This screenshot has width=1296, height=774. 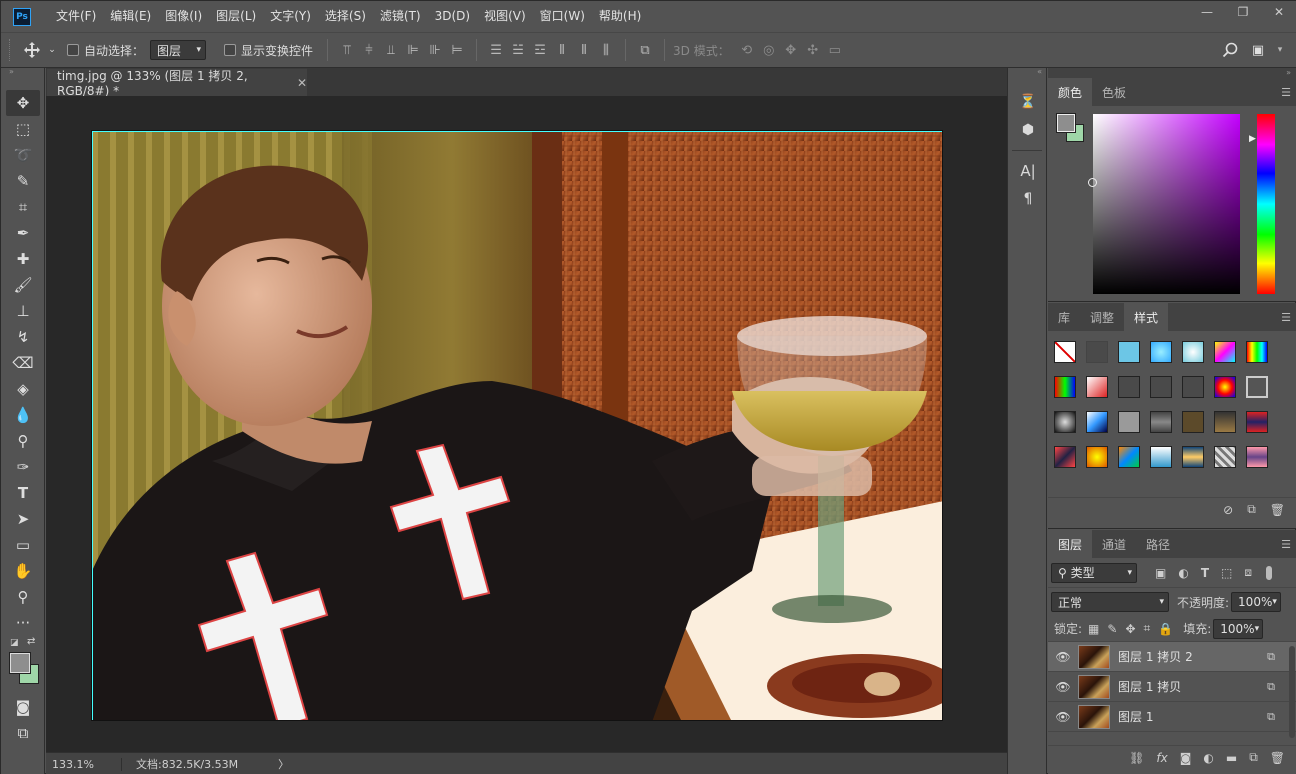 What do you see at coordinates (413, 50) in the screenshot?
I see `align-left-icon: ⊫` at bounding box center [413, 50].